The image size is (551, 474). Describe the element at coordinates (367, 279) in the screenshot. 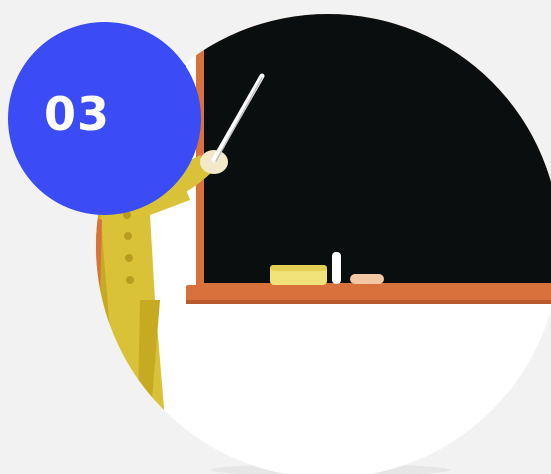

I see `chalk-piece-icon` at that location.